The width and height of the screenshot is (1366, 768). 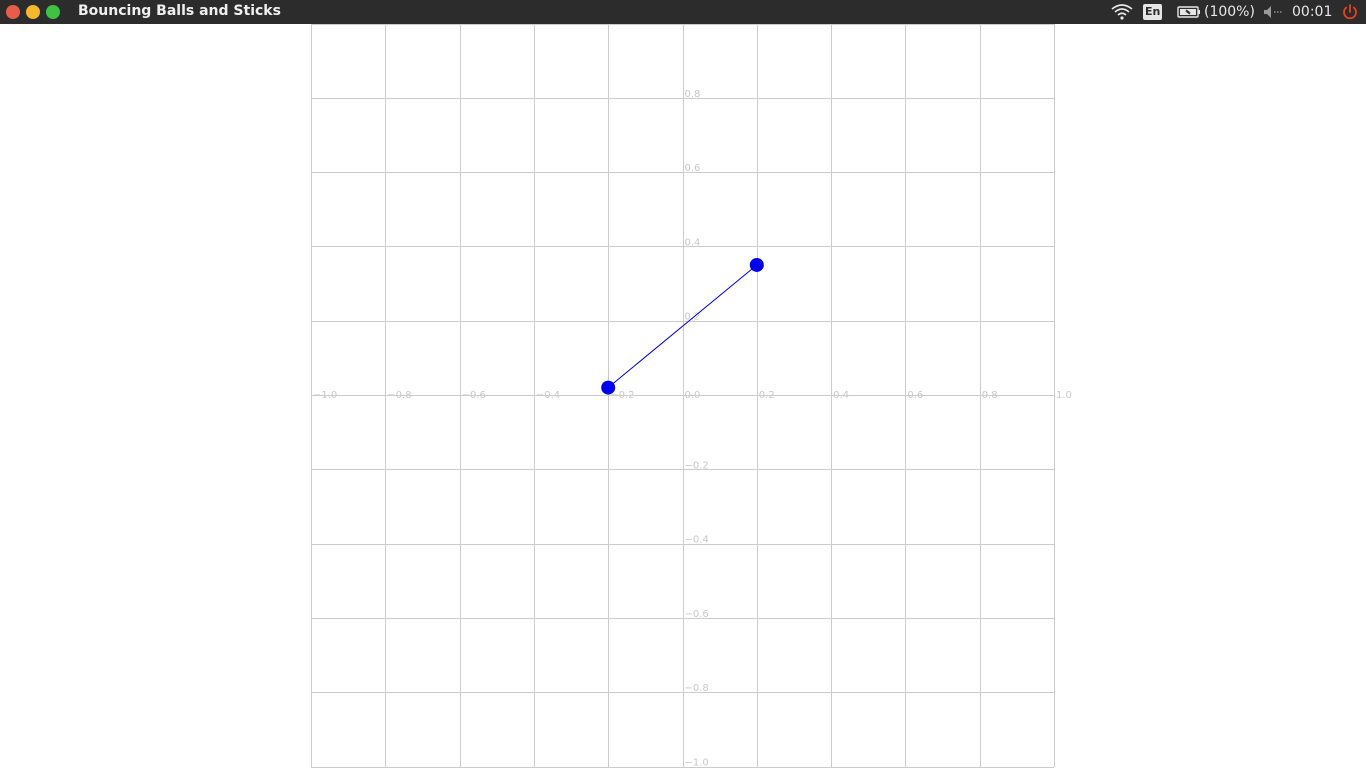 What do you see at coordinates (1350, 12) in the screenshot?
I see `power-icon` at bounding box center [1350, 12].